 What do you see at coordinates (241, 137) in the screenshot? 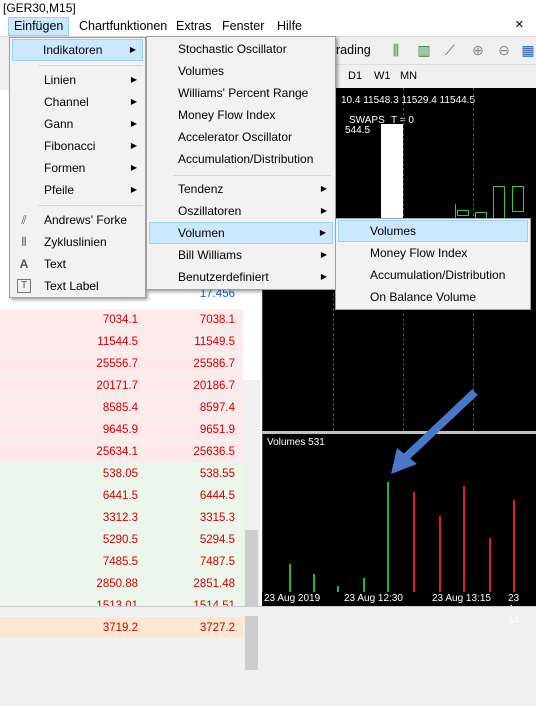
I see `menu-item-accelerator-oscillator: Accelerator Oscillator` at bounding box center [241, 137].